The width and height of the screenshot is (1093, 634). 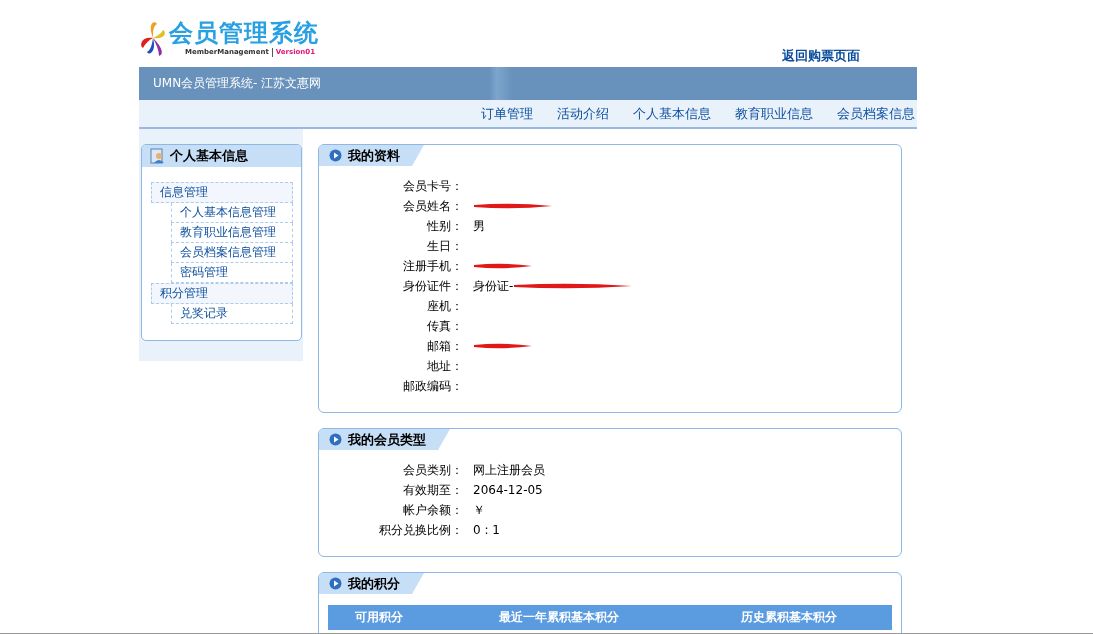 What do you see at coordinates (222, 293) in the screenshot?
I see `menu-group: 积分管理` at bounding box center [222, 293].